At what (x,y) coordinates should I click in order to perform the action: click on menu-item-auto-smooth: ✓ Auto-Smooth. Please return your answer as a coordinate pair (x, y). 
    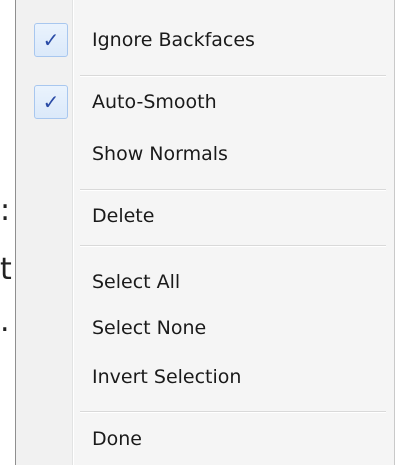
    Looking at the image, I should click on (205, 102).